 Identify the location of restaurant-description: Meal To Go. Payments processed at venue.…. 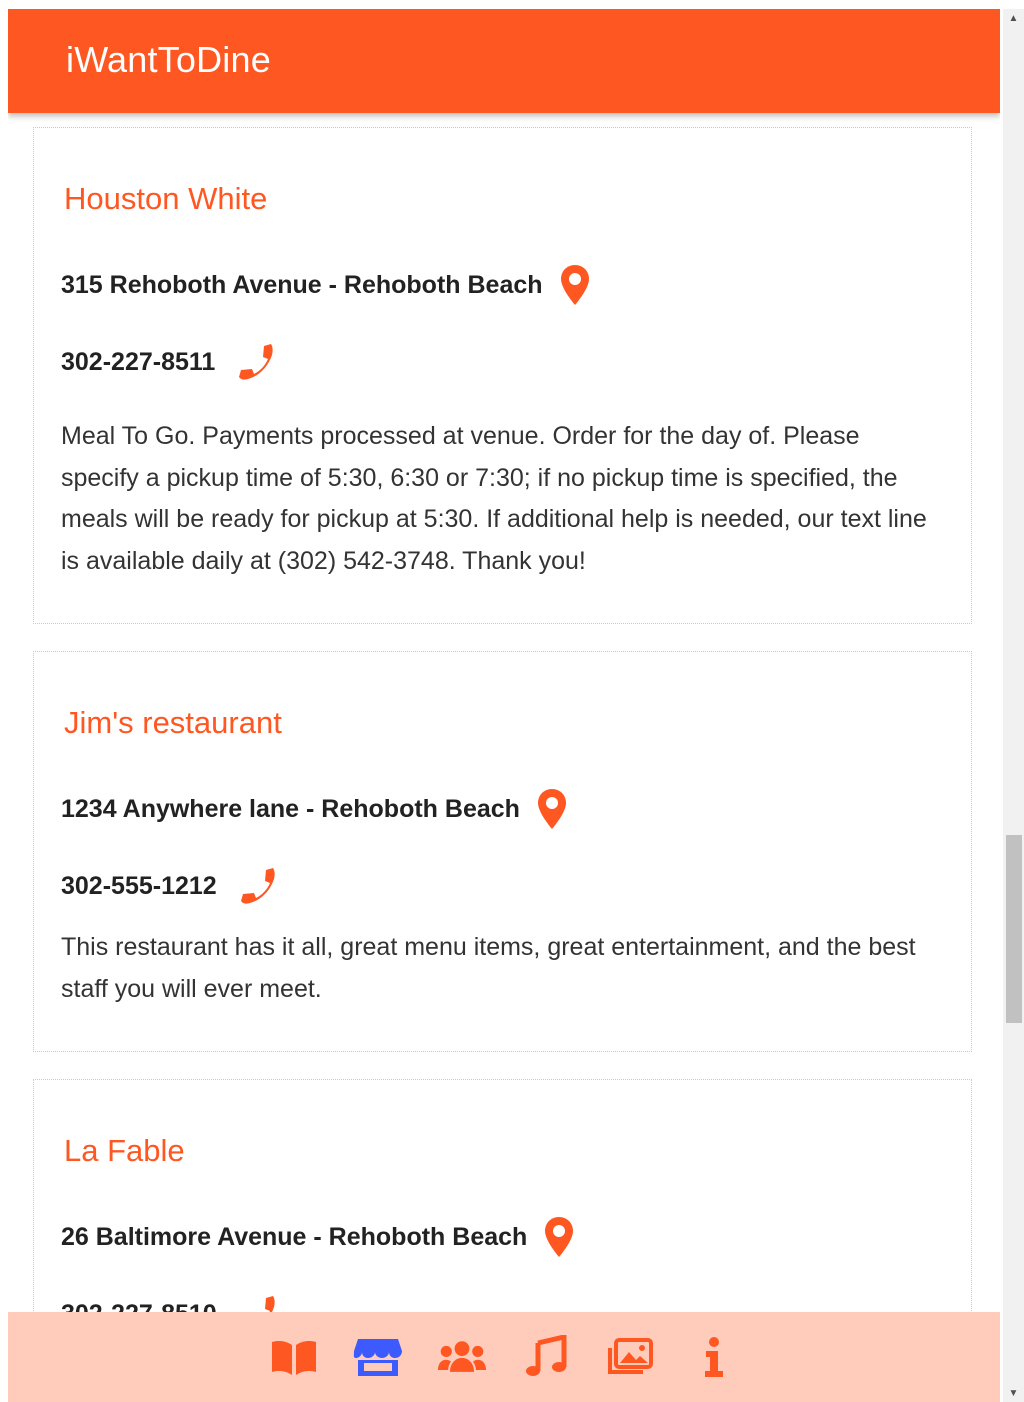
(494, 498).